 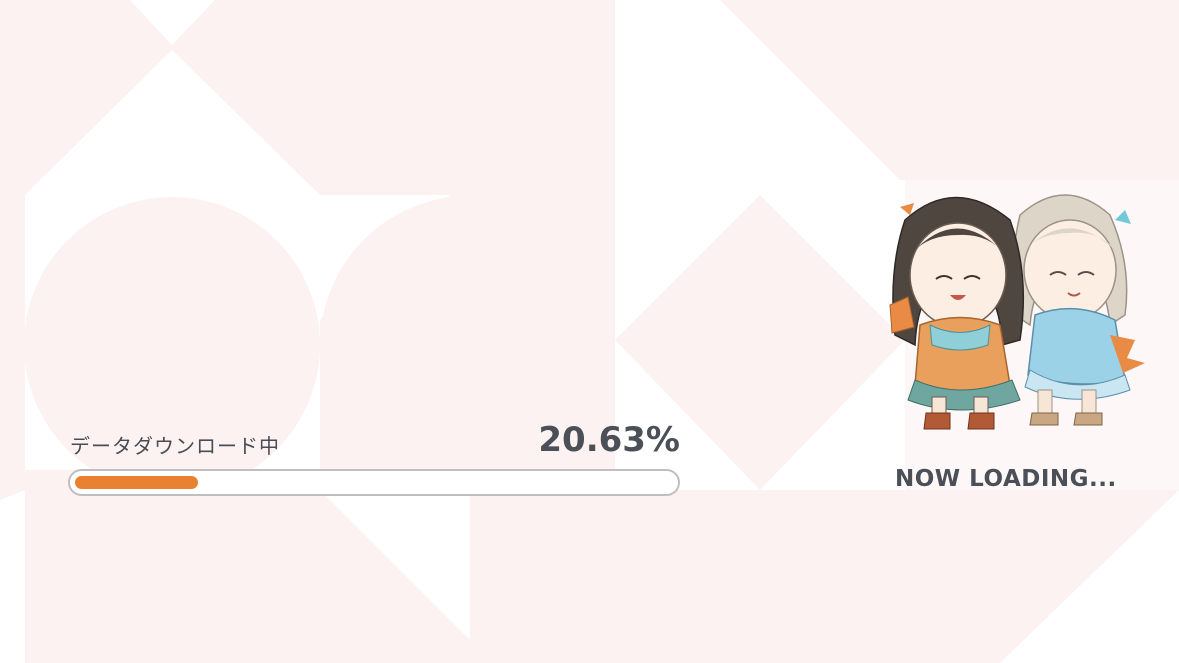 I want to click on download-status-label: データダウンロード中, so click(x=175, y=446).